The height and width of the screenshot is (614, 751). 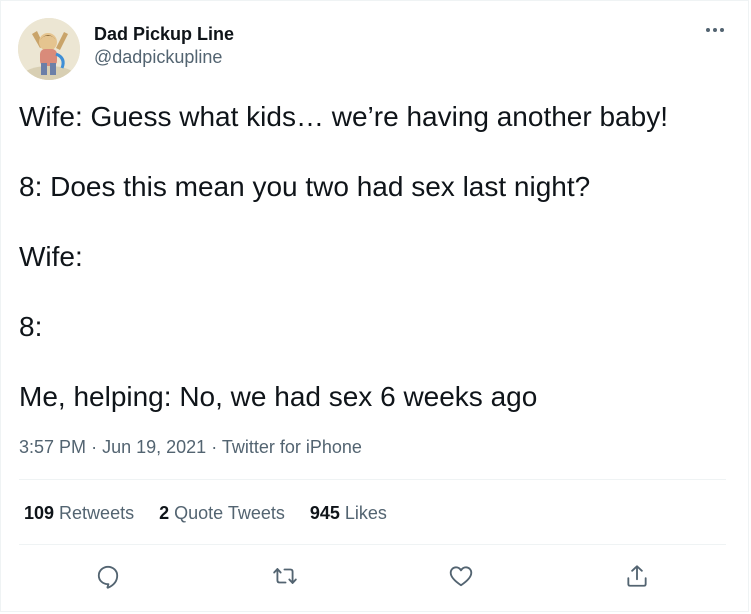 I want to click on avatar, so click(x=49, y=49).